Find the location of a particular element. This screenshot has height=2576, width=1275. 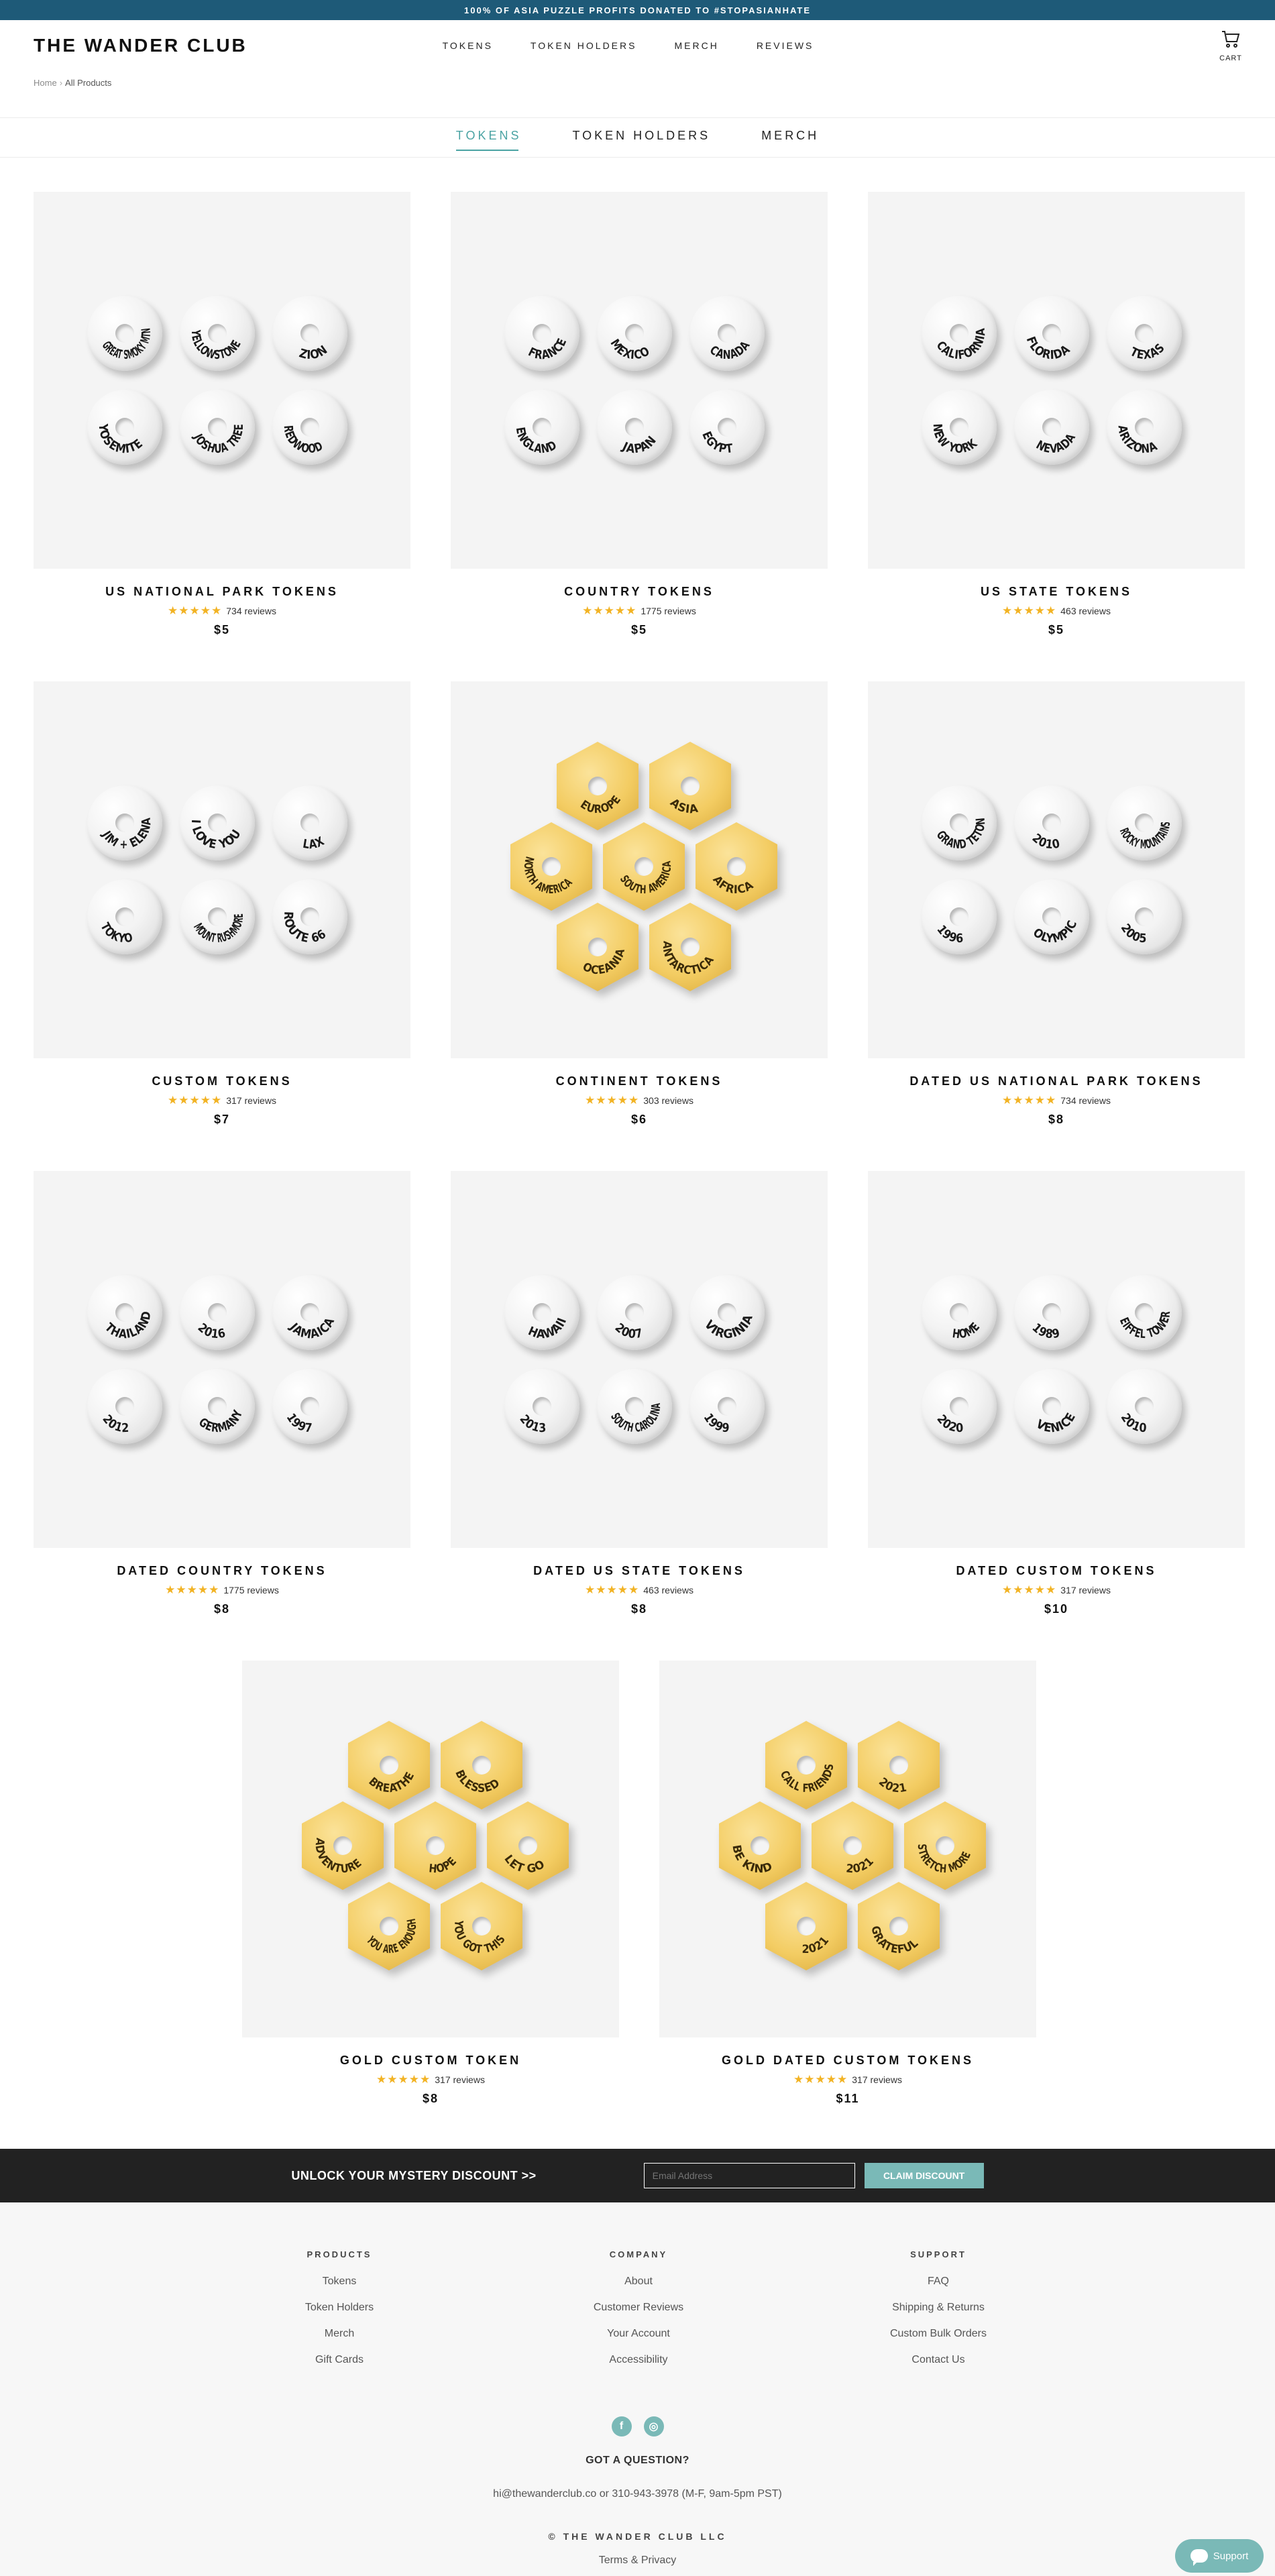

nav-reviews: REVIEWS is located at coordinates (785, 45).